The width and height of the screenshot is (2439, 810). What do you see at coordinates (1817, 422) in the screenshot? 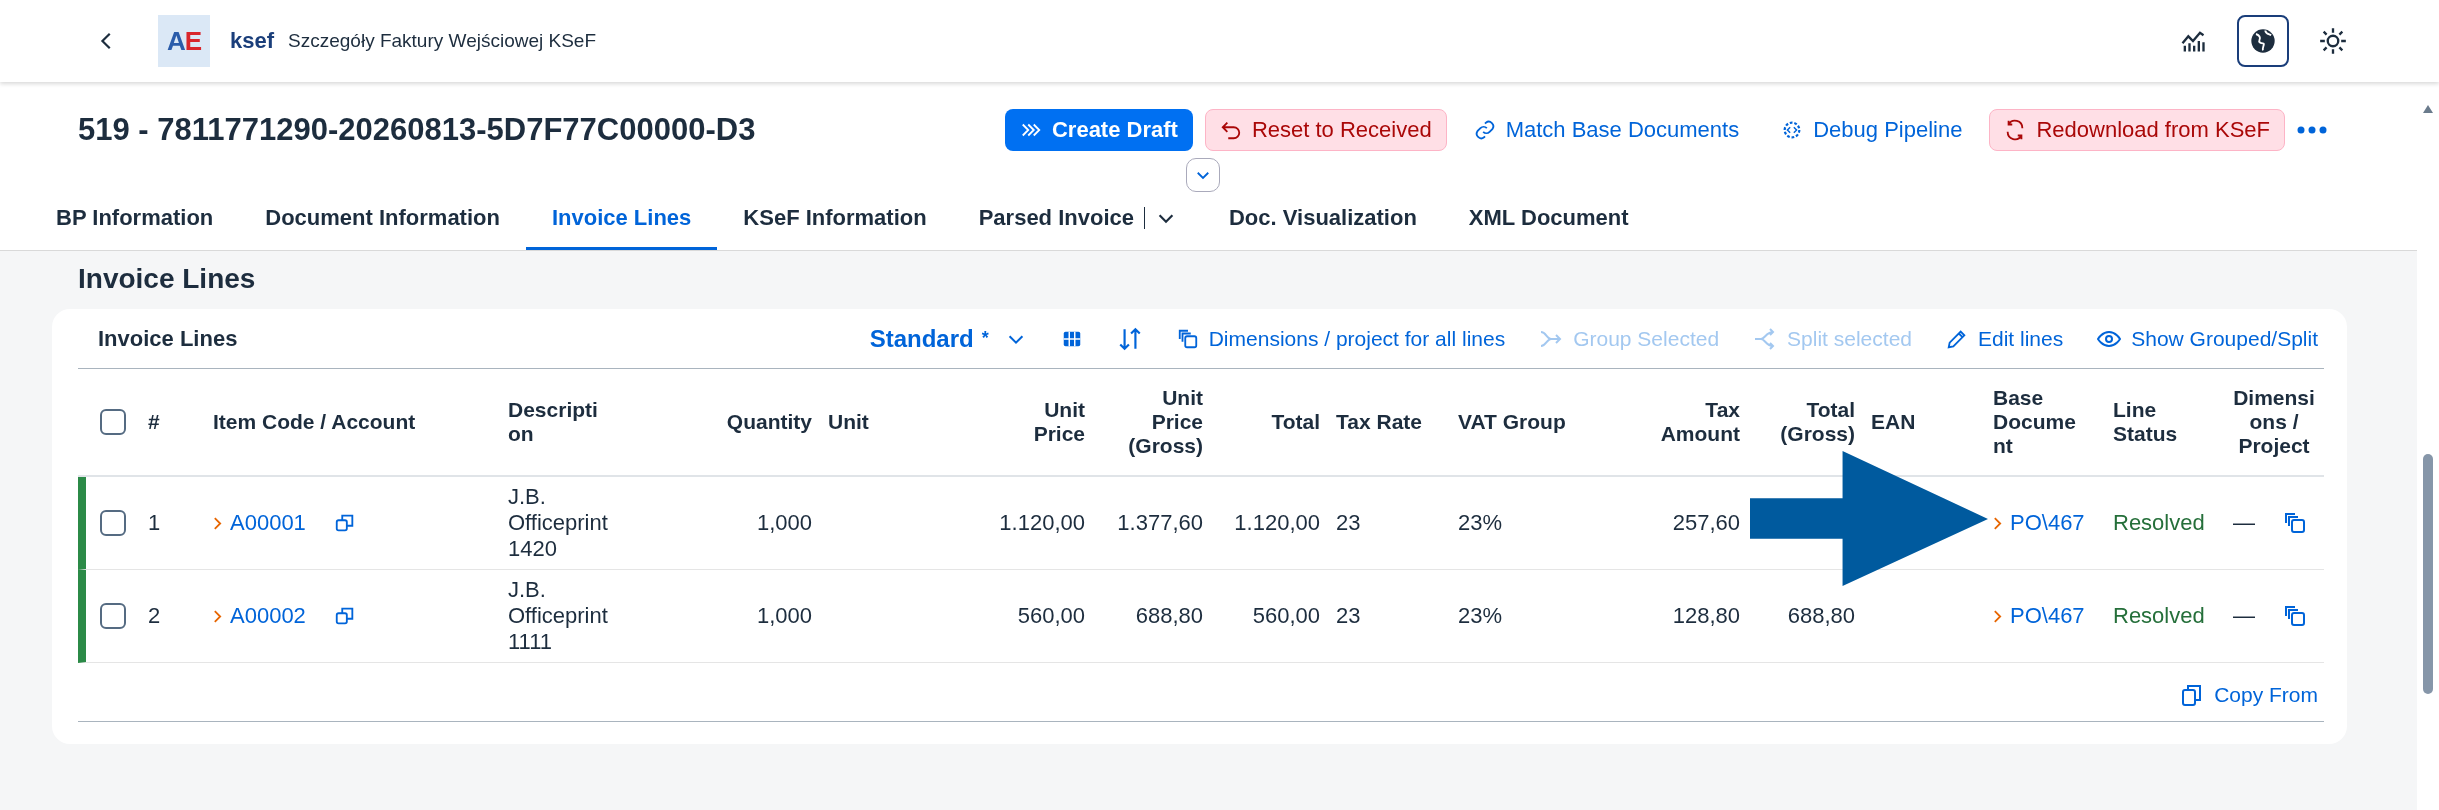
I see `column-header: Total (Gross)` at bounding box center [1817, 422].